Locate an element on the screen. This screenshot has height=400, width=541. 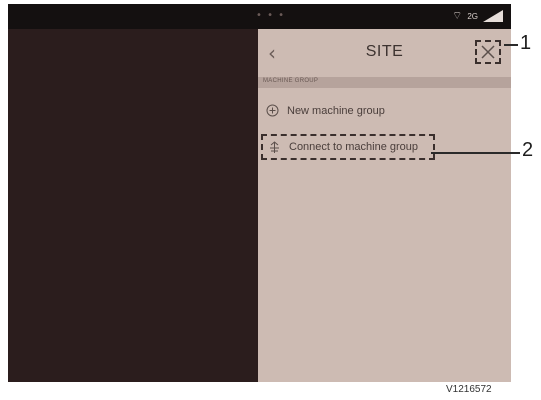
close-icon is located at coordinates (488, 52).